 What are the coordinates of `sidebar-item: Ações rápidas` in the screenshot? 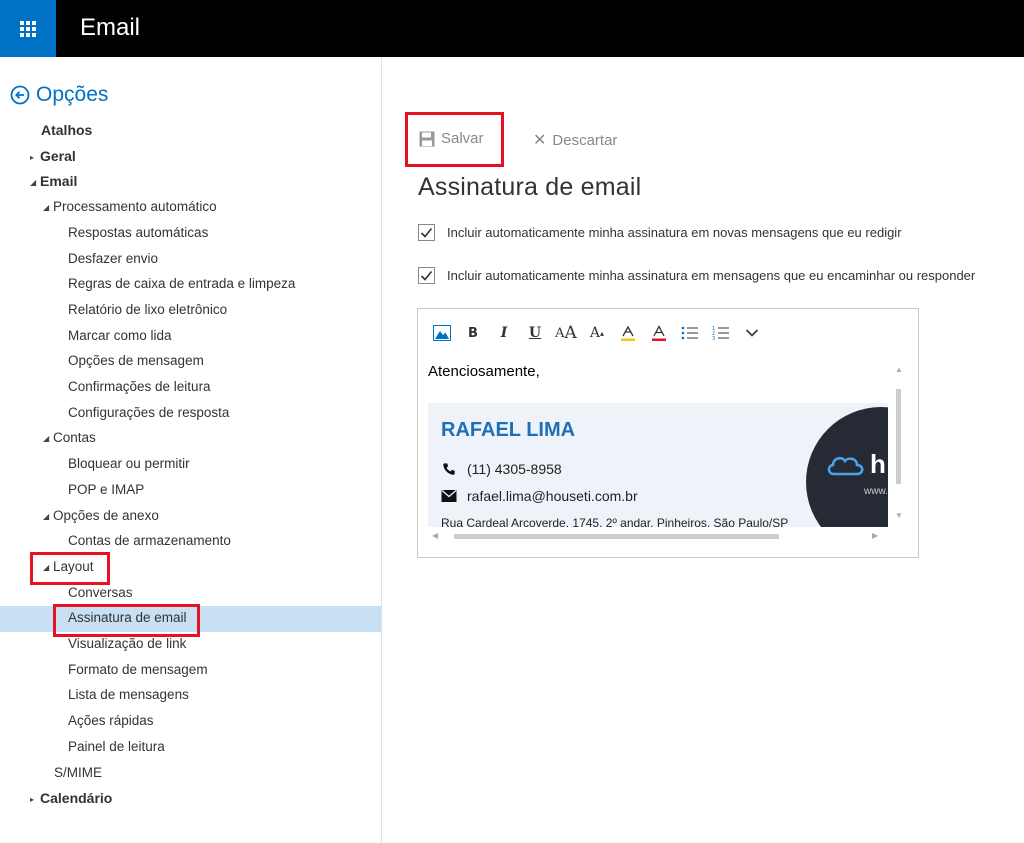 It's located at (111, 720).